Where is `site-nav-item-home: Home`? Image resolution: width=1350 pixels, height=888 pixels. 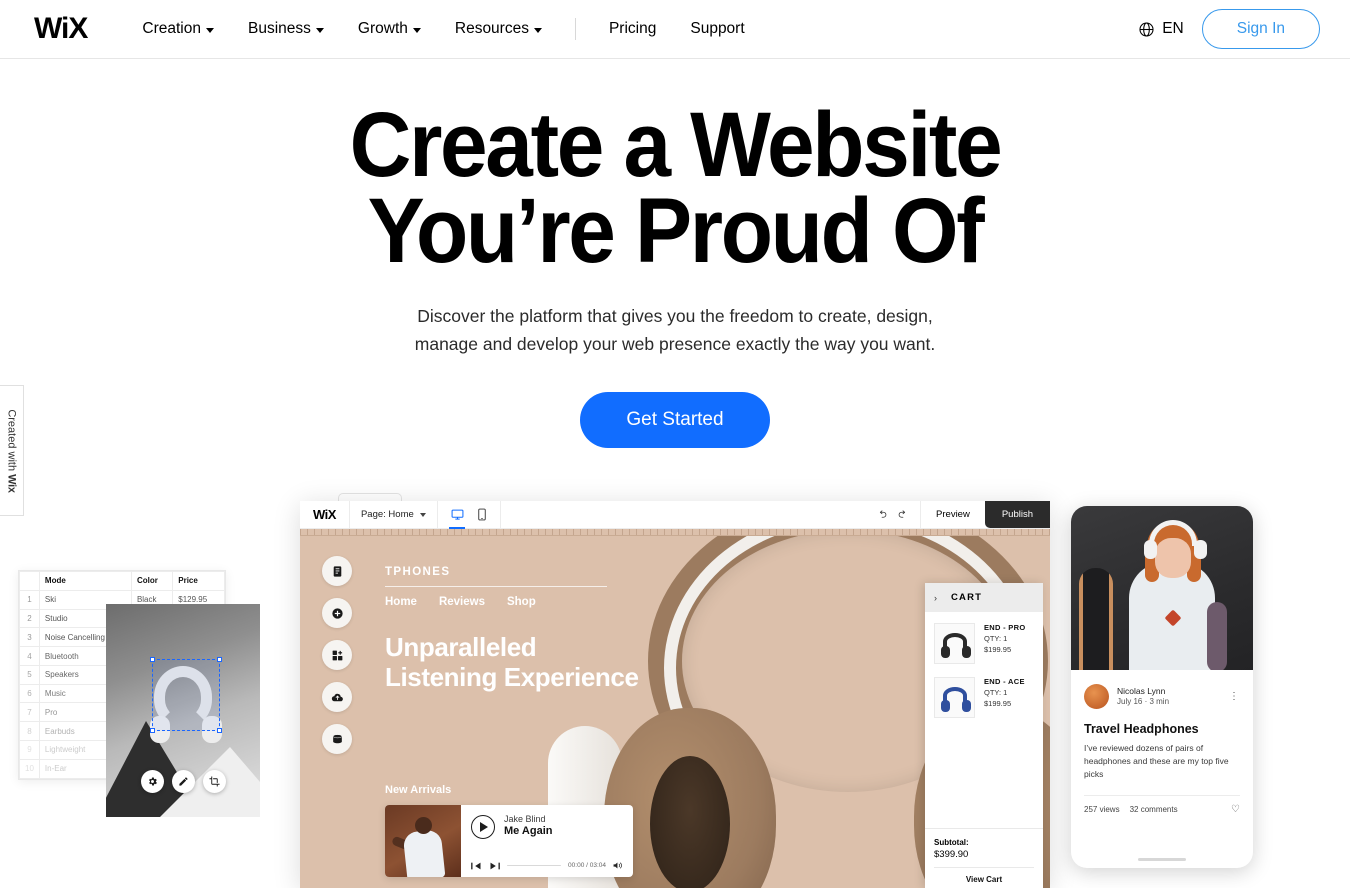
site-nav-item-home: Home is located at coordinates (401, 602).